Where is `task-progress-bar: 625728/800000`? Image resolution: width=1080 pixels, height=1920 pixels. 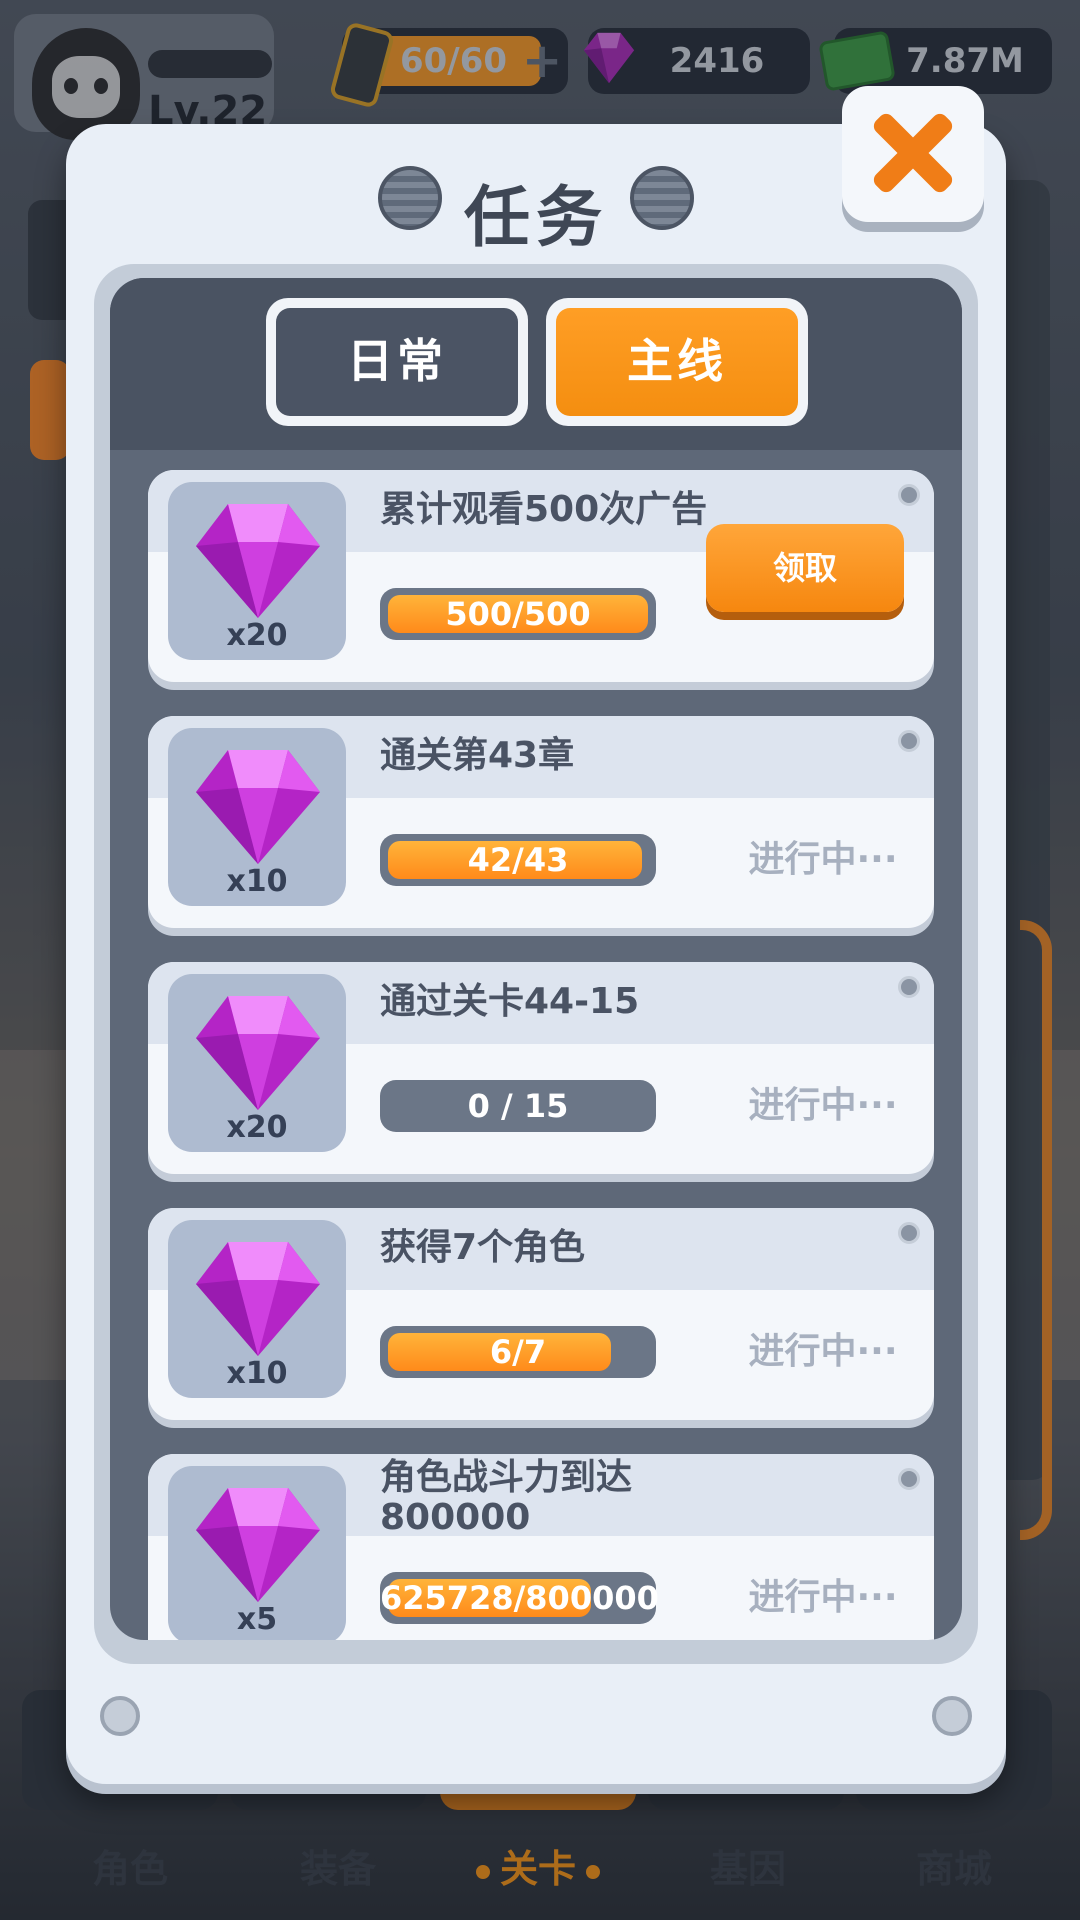
task-progress-bar: 625728/800000 is located at coordinates (519, 1598).